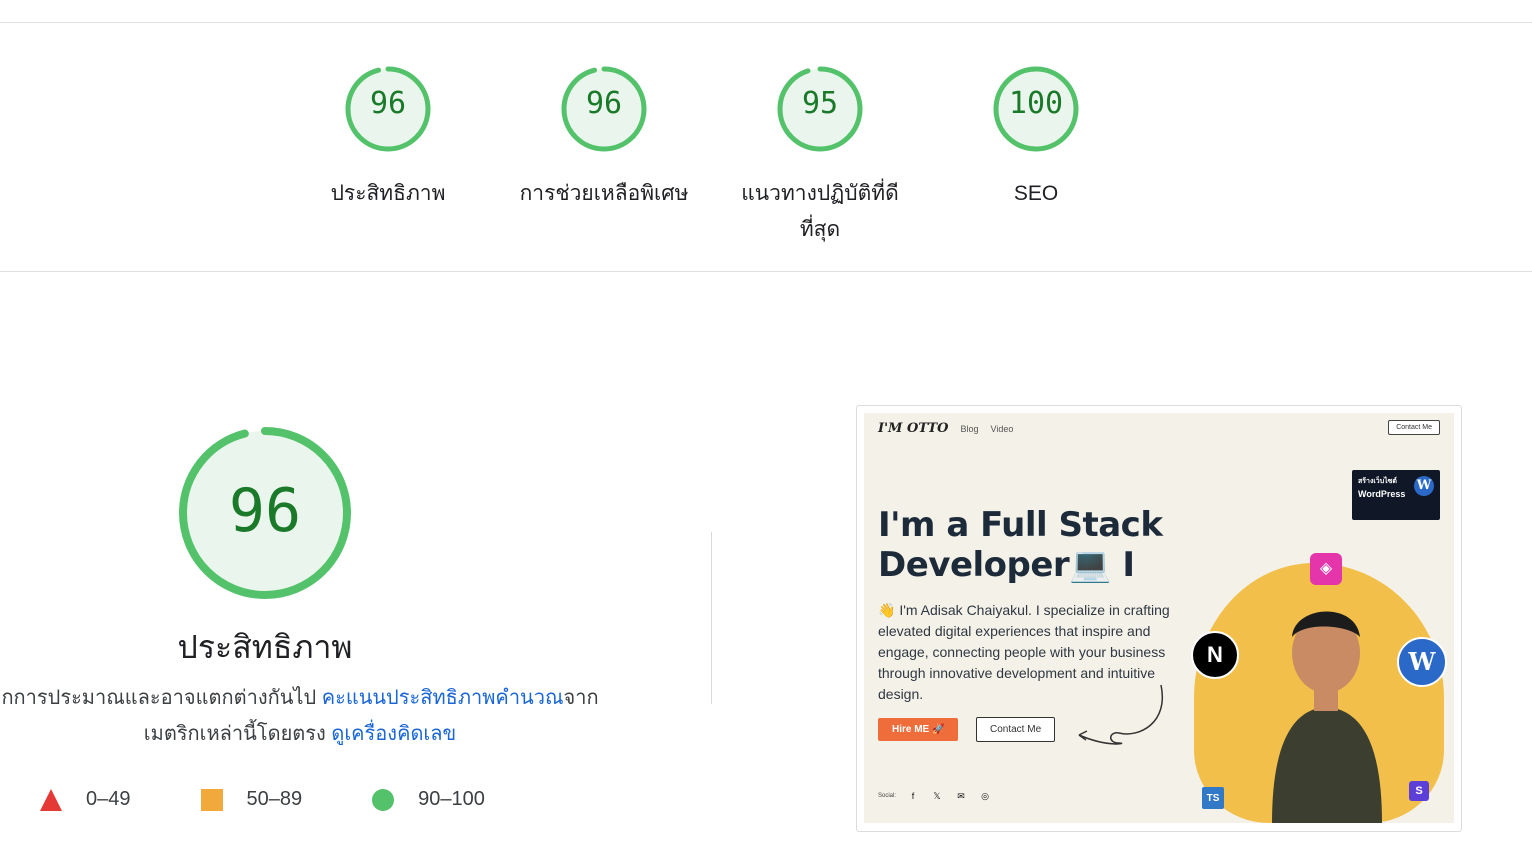 The image size is (1532, 862). I want to click on legend-fail: 0–49, so click(85, 799).